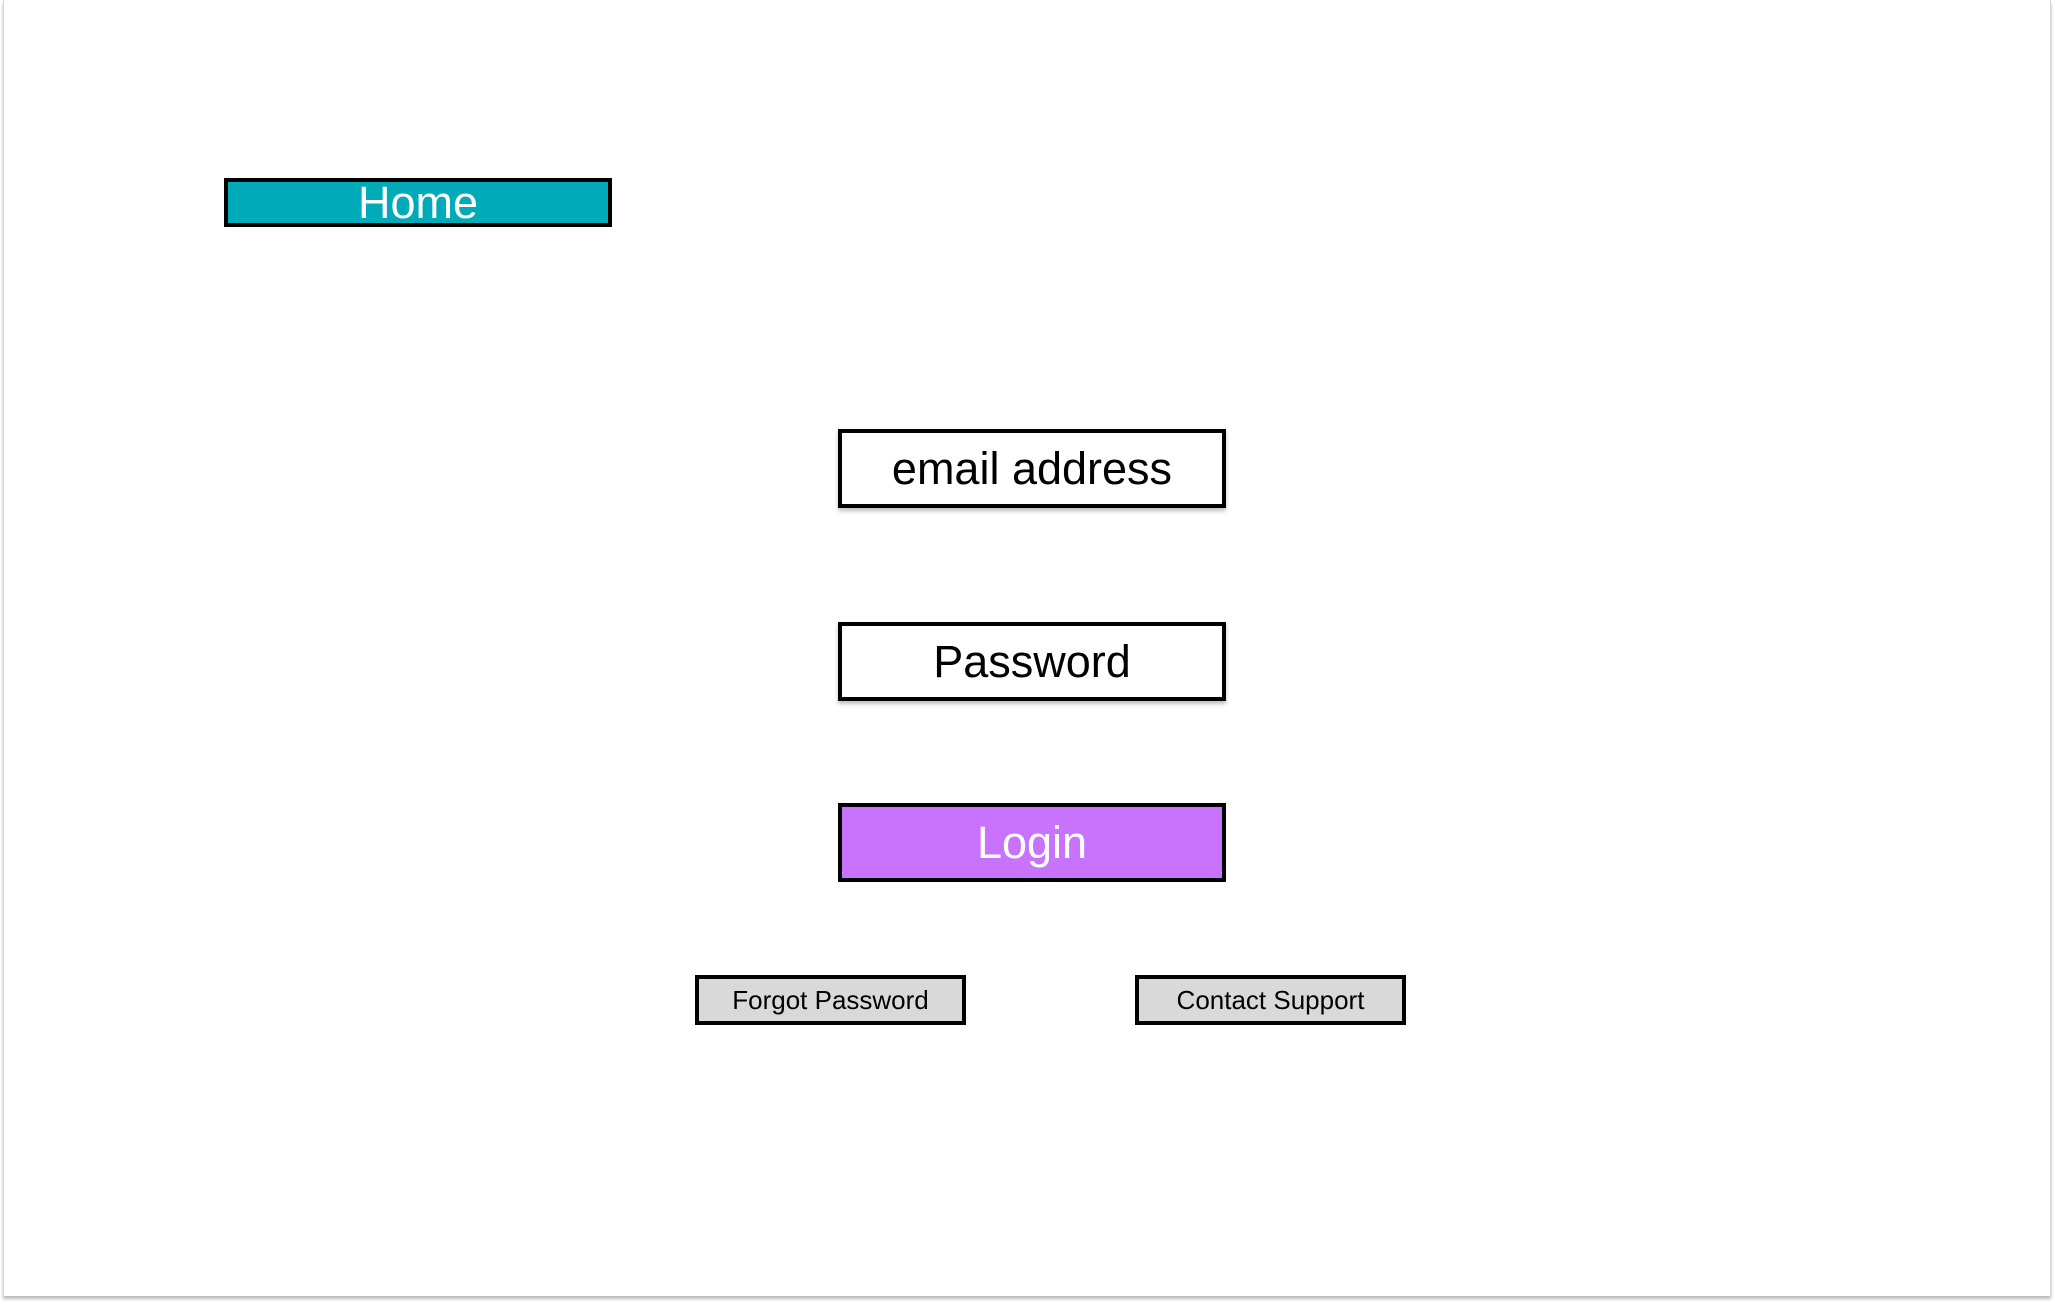  I want to click on home-button-label: Home, so click(418, 202).